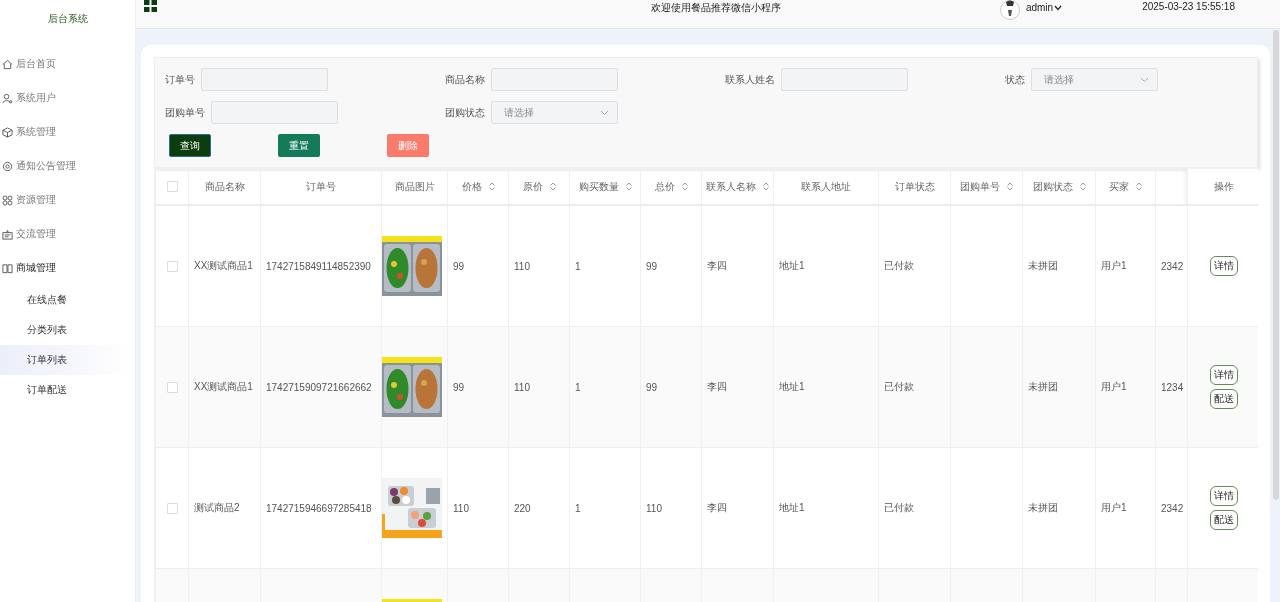 The width and height of the screenshot is (1280, 602). Describe the element at coordinates (465, 112) in the screenshot. I see `filter-label: 团购状态` at that location.